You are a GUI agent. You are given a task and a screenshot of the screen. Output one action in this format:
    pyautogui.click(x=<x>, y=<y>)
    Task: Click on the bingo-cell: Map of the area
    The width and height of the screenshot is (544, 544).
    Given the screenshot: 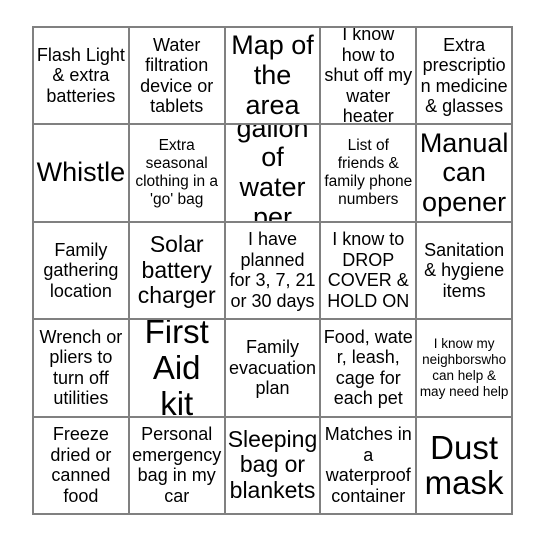 What is the action you would take?
    pyautogui.click(x=273, y=77)
    